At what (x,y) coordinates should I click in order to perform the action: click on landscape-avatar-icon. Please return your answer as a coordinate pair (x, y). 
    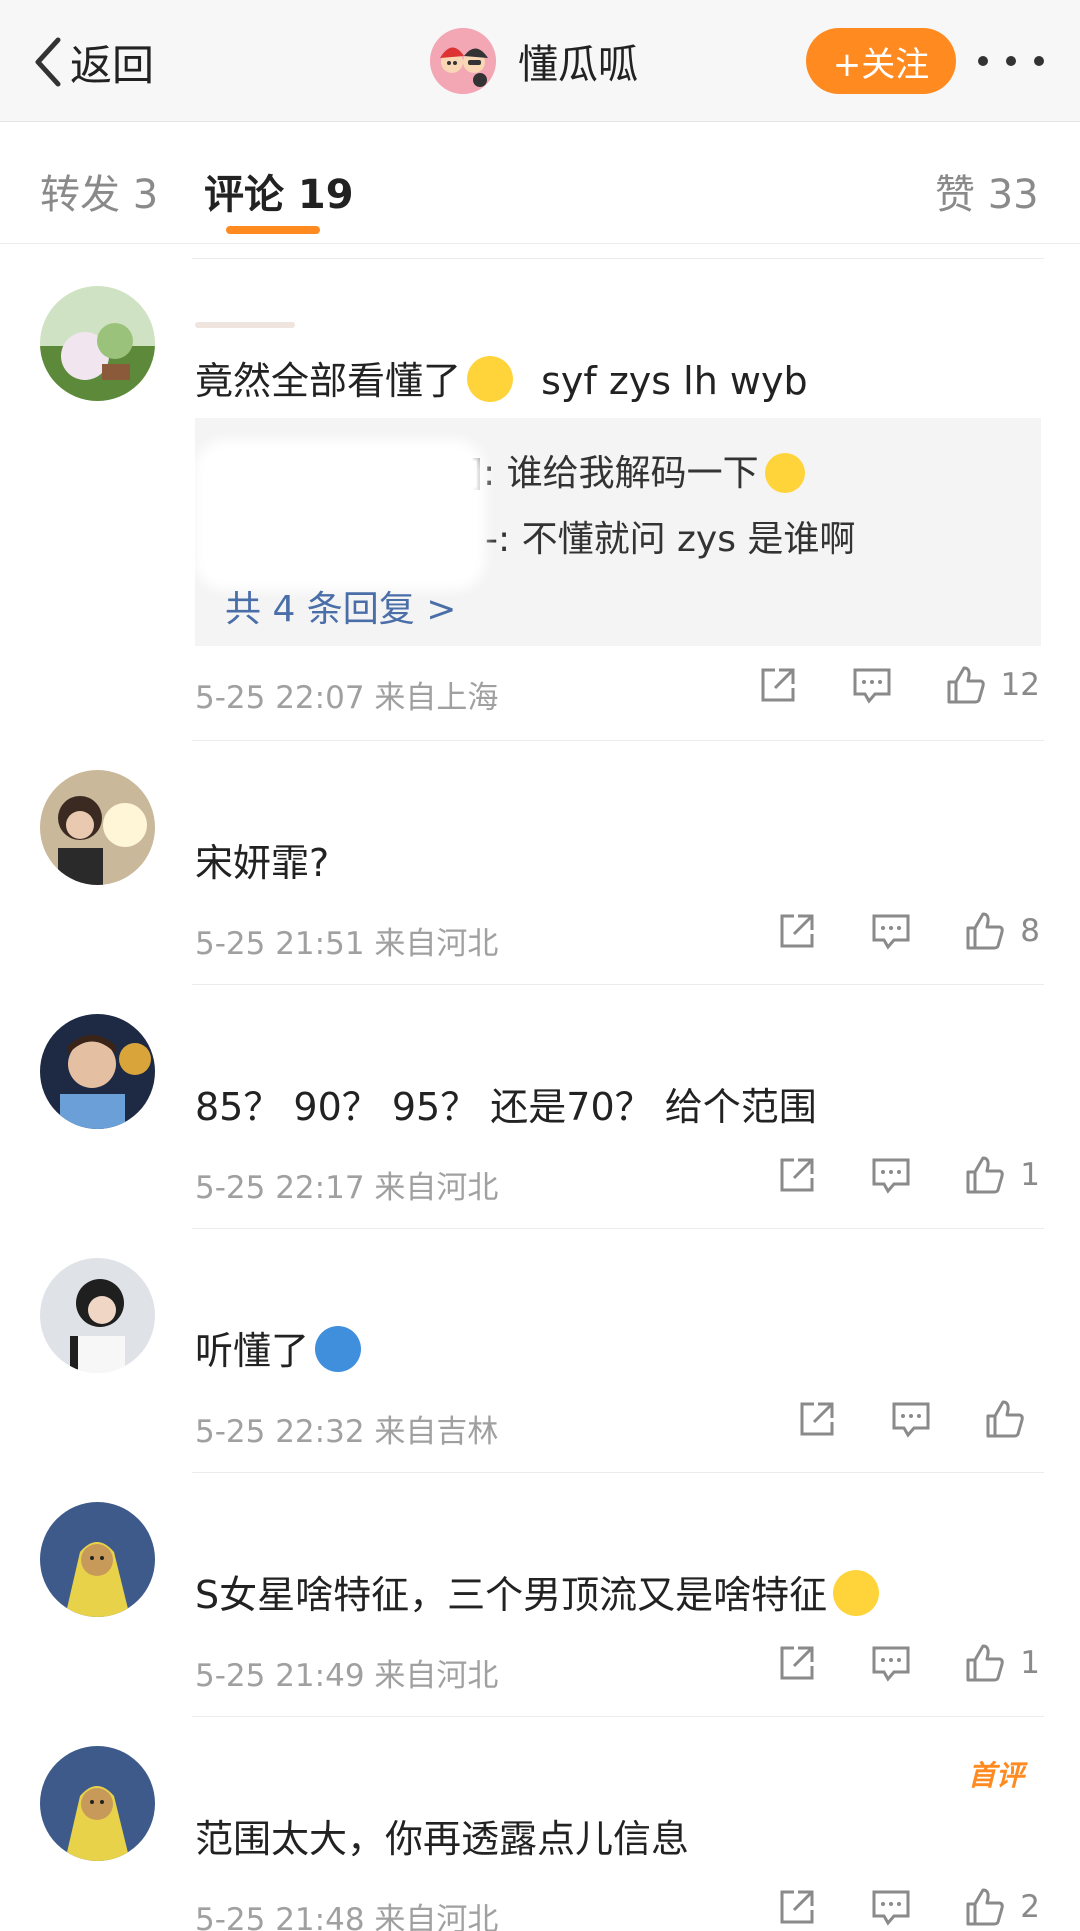
    Looking at the image, I should click on (97, 343).